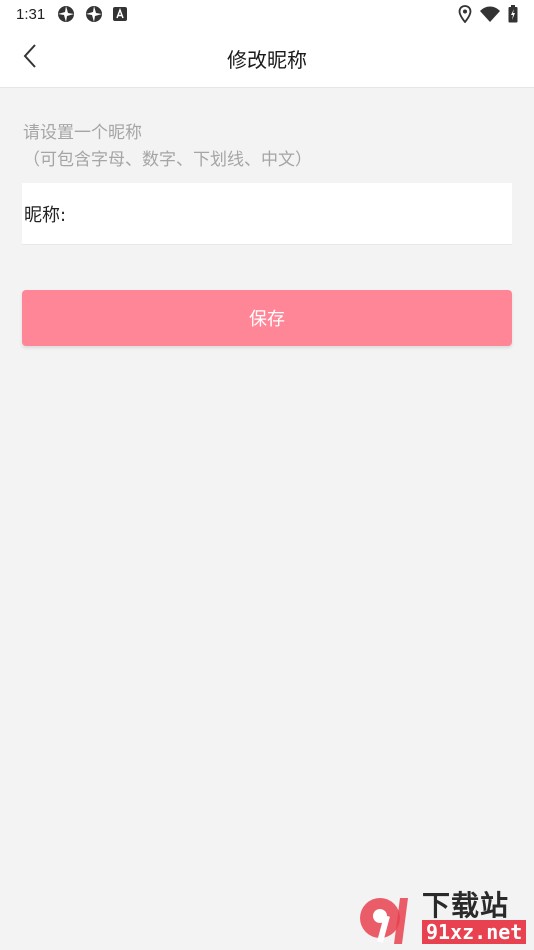 This screenshot has width=534, height=950. I want to click on wifi-icon, so click(490, 14).